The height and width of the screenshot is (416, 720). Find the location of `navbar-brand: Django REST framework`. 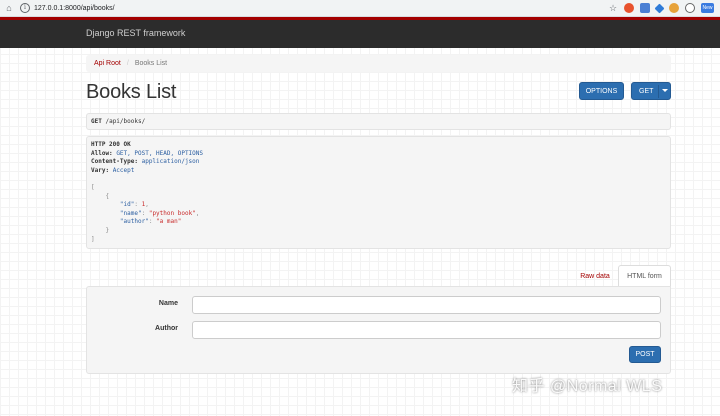

navbar-brand: Django REST framework is located at coordinates (135, 33).